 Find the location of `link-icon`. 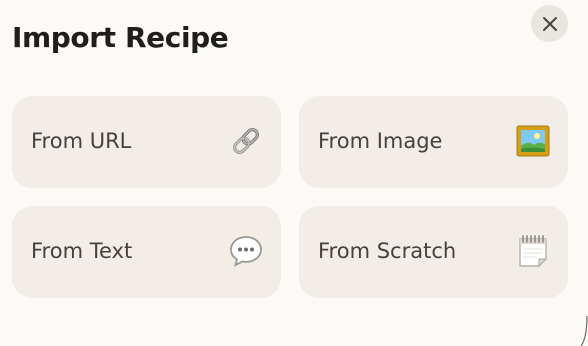

link-icon is located at coordinates (246, 141).